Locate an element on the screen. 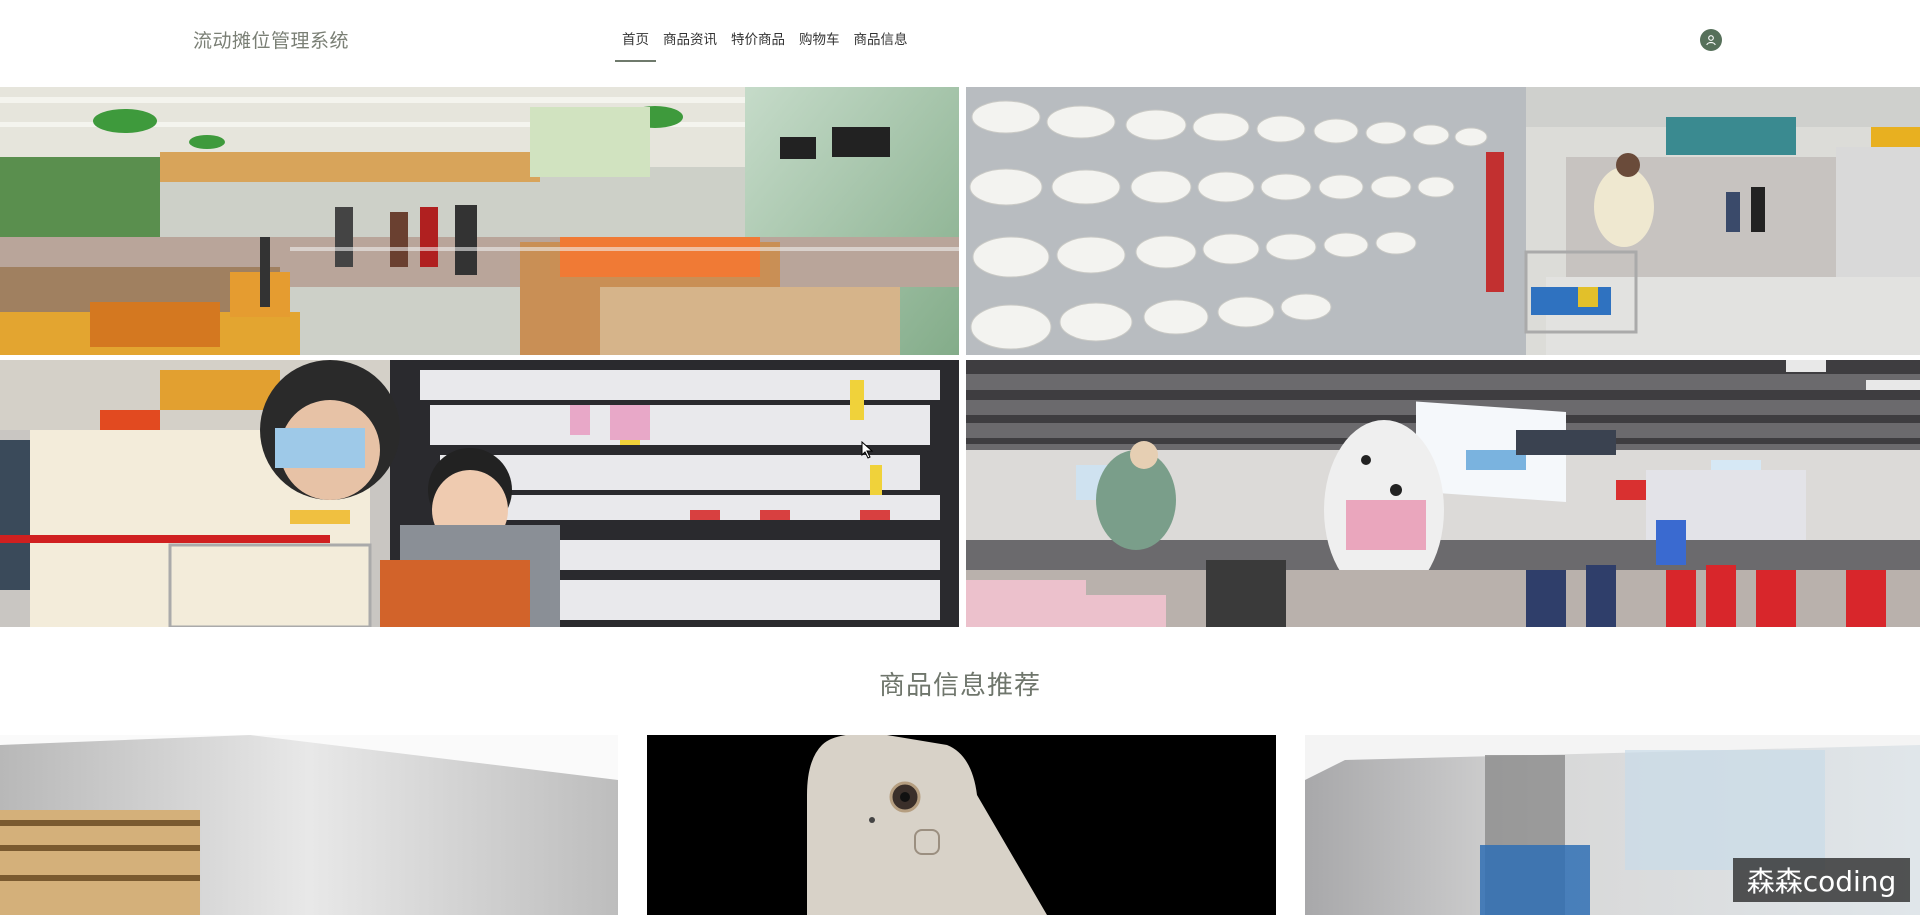 This screenshot has width=1920, height=915. user-icon is located at coordinates (1711, 40).